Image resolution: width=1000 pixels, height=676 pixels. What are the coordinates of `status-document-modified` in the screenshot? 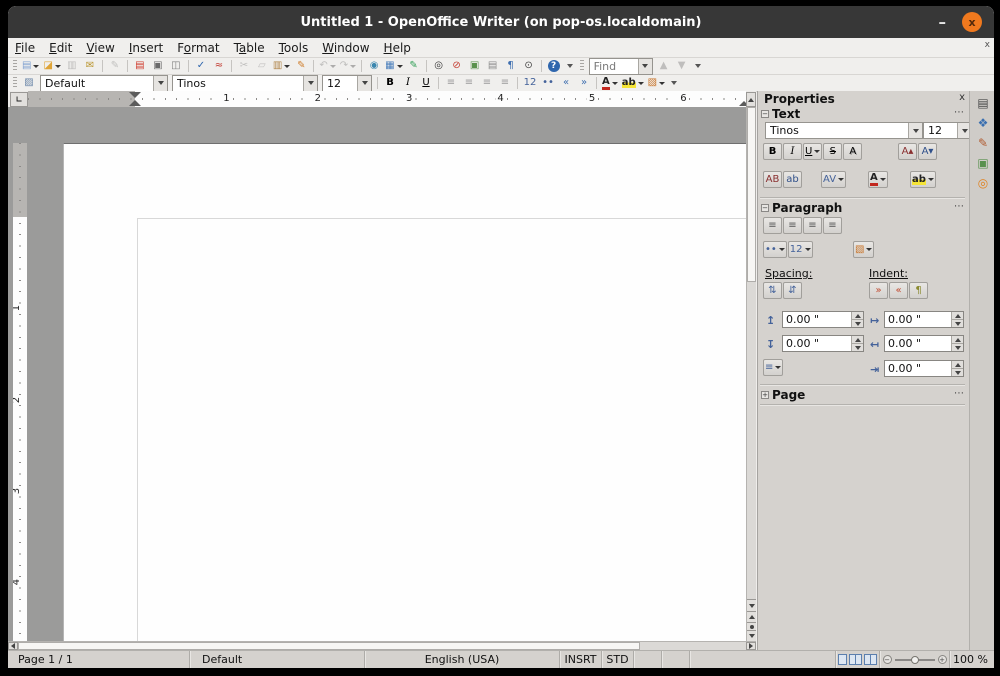 It's located at (648, 659).